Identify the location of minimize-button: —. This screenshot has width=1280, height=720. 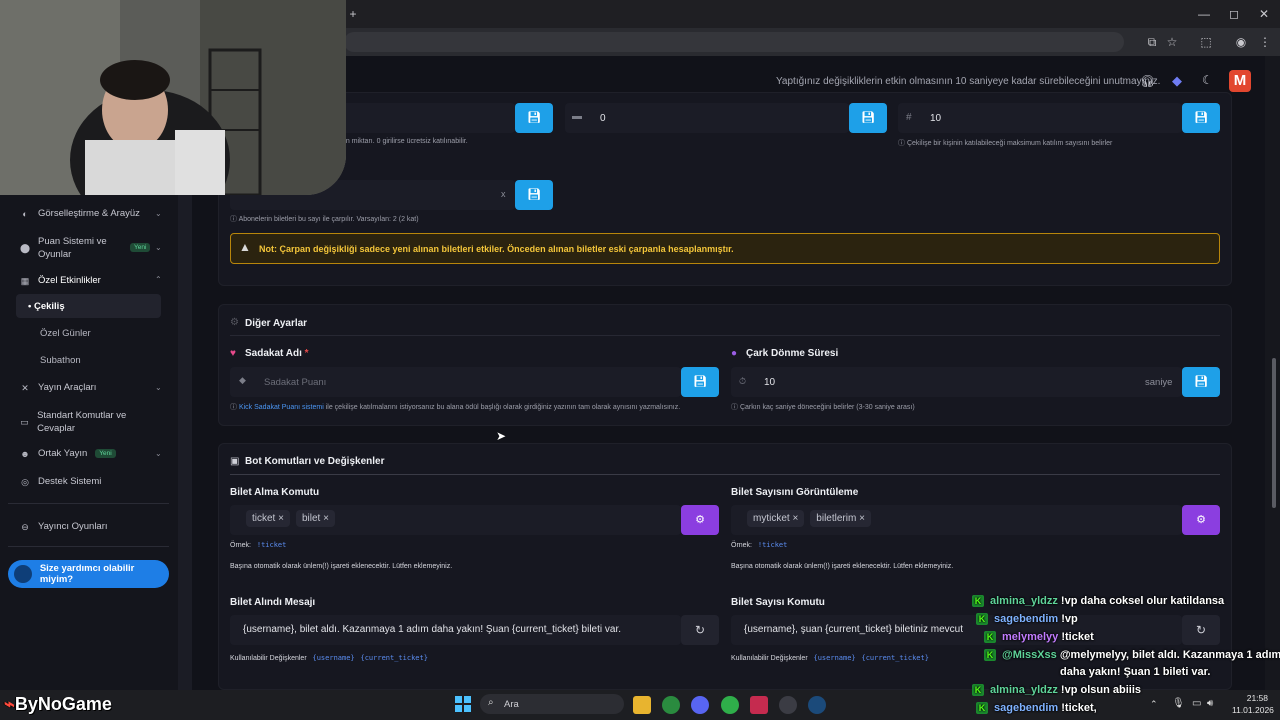
(1204, 14).